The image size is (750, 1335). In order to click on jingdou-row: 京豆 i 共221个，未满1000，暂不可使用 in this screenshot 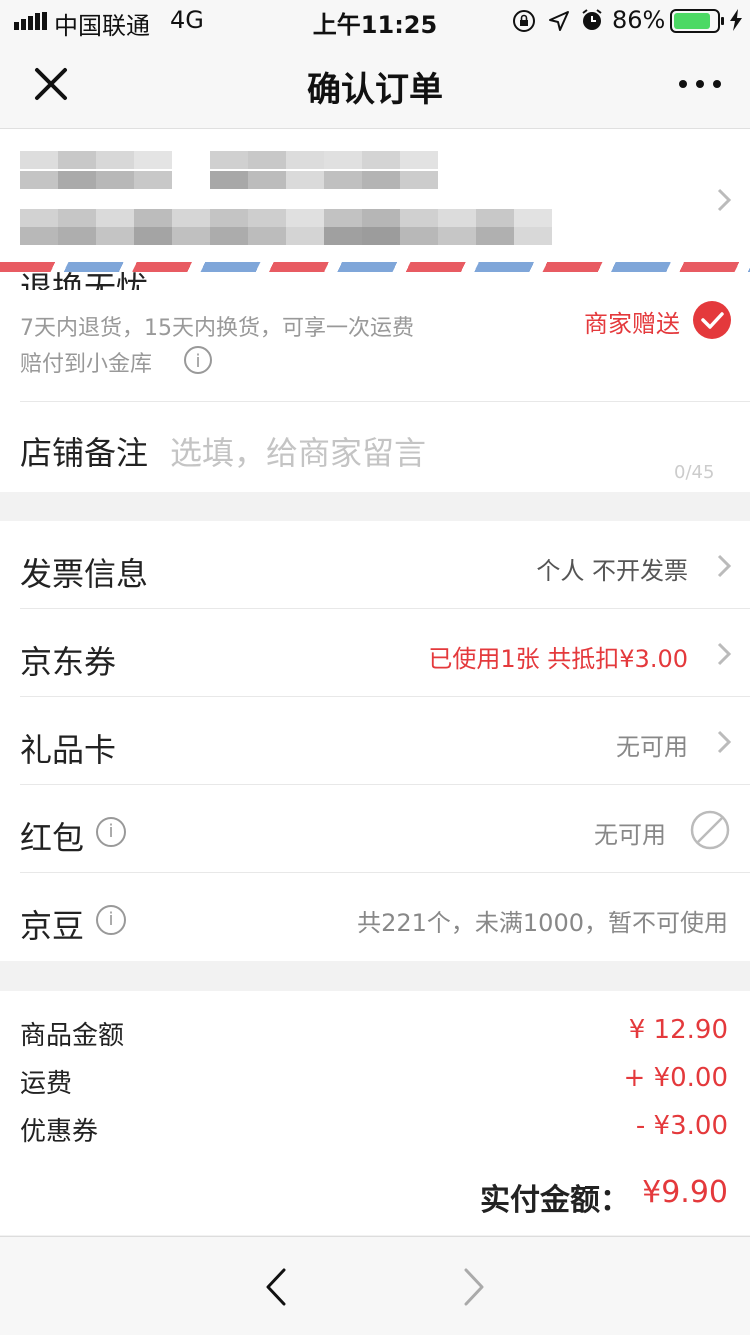, I will do `click(375, 917)`.